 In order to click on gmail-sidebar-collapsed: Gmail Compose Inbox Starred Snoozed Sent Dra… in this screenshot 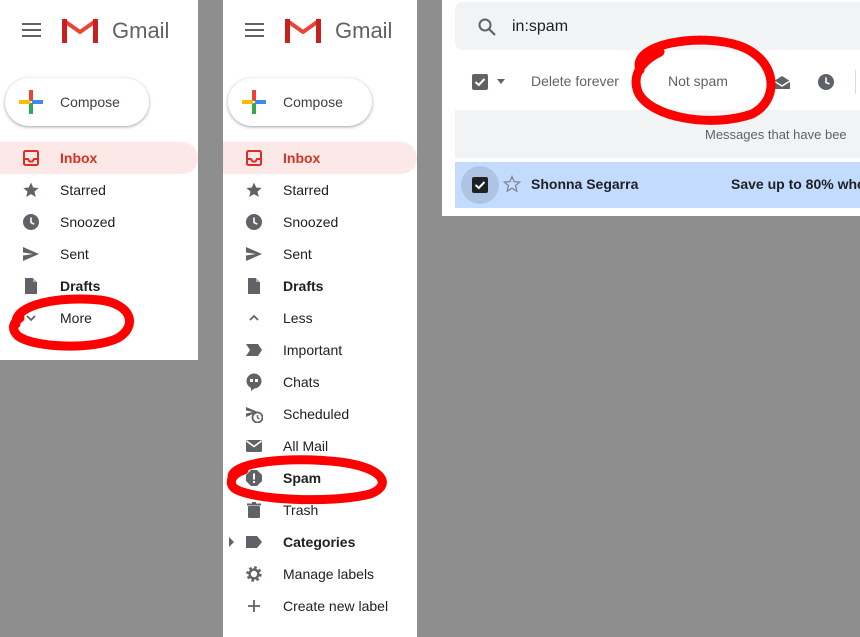, I will do `click(99, 180)`.